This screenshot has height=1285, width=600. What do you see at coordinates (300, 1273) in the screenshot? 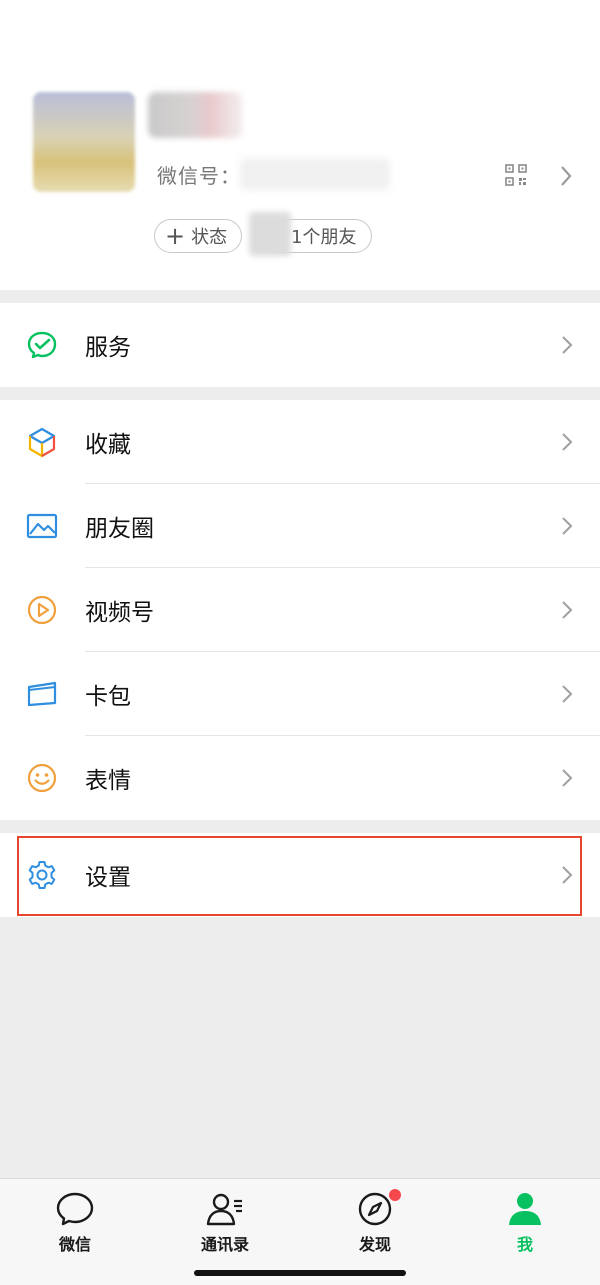
I see `home-indicator` at bounding box center [300, 1273].